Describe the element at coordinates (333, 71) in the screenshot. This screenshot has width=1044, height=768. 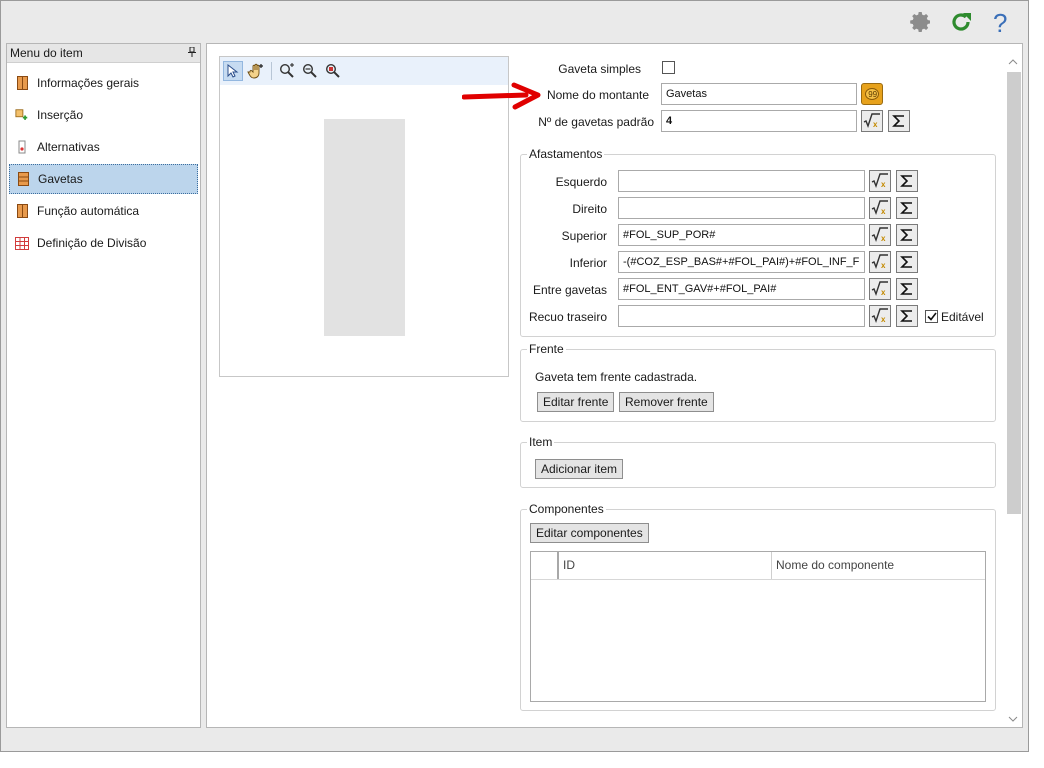
I see `zoom-fit-icon` at that location.